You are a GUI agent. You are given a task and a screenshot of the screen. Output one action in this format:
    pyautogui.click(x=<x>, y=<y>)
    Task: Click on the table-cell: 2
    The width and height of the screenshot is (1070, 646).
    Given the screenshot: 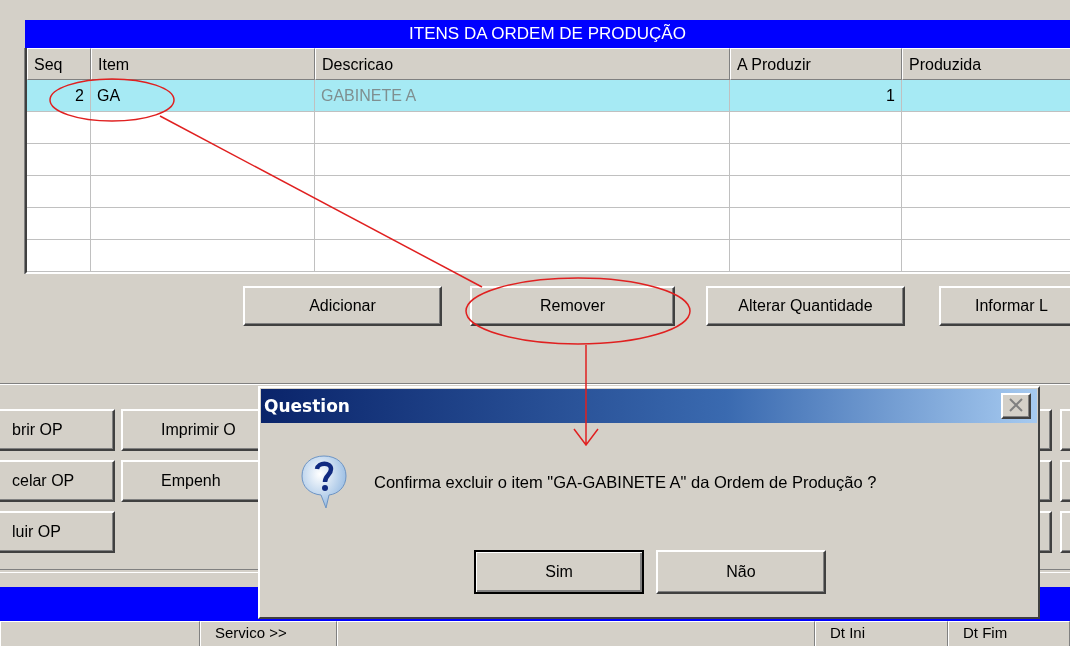 What is the action you would take?
    pyautogui.click(x=59, y=96)
    